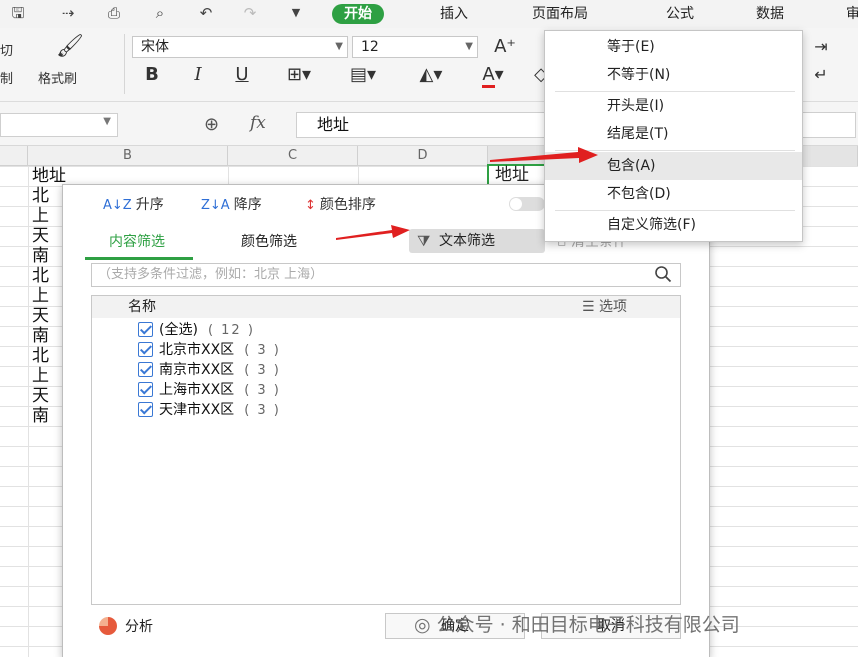  Describe the element at coordinates (373, 232) in the screenshot. I see `arrow-to-text-filter` at that location.